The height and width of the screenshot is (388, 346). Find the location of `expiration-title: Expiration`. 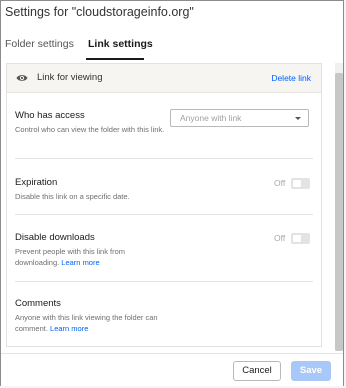

expiration-title: Expiration is located at coordinates (36, 182).